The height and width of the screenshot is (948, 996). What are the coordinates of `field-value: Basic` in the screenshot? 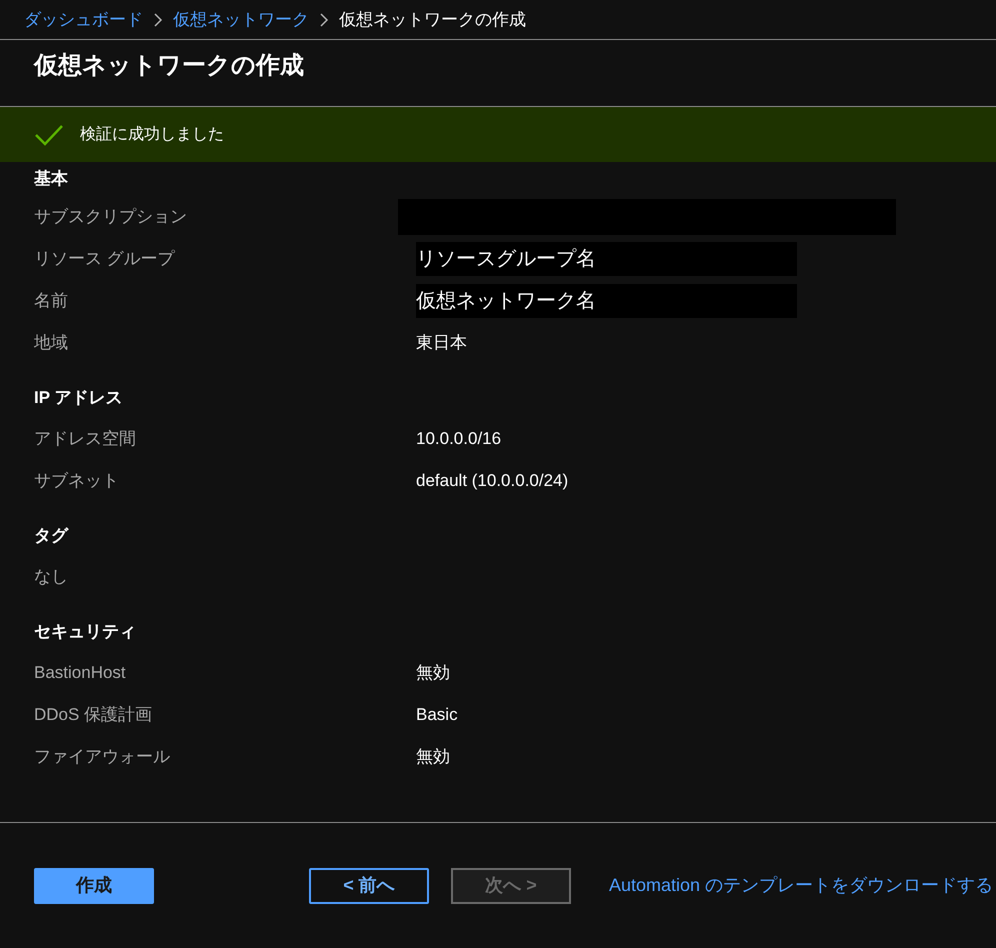 It's located at (437, 715).